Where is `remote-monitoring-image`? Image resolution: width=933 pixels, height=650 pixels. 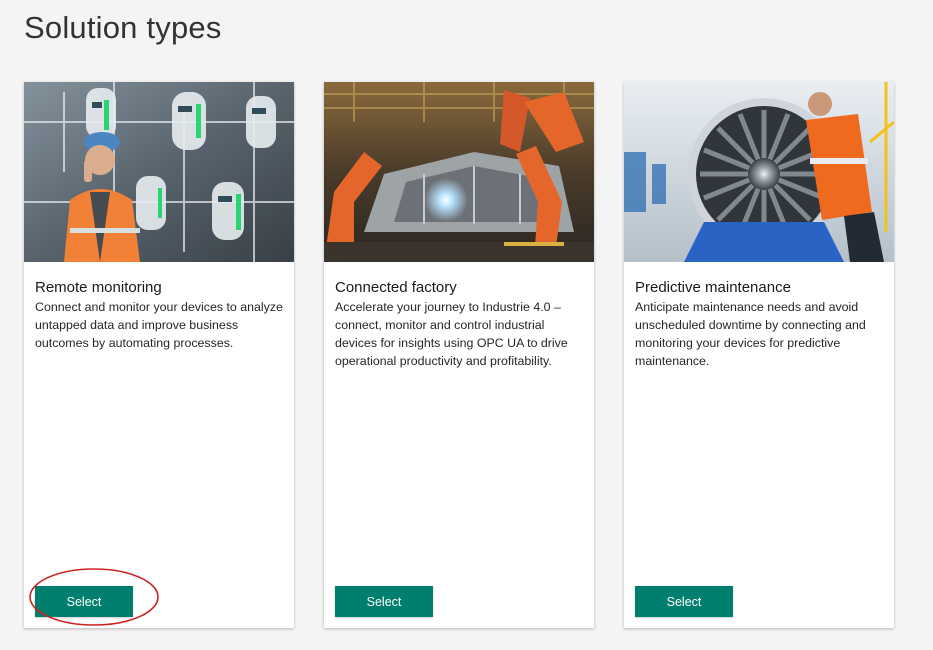 remote-monitoring-image is located at coordinates (159, 172).